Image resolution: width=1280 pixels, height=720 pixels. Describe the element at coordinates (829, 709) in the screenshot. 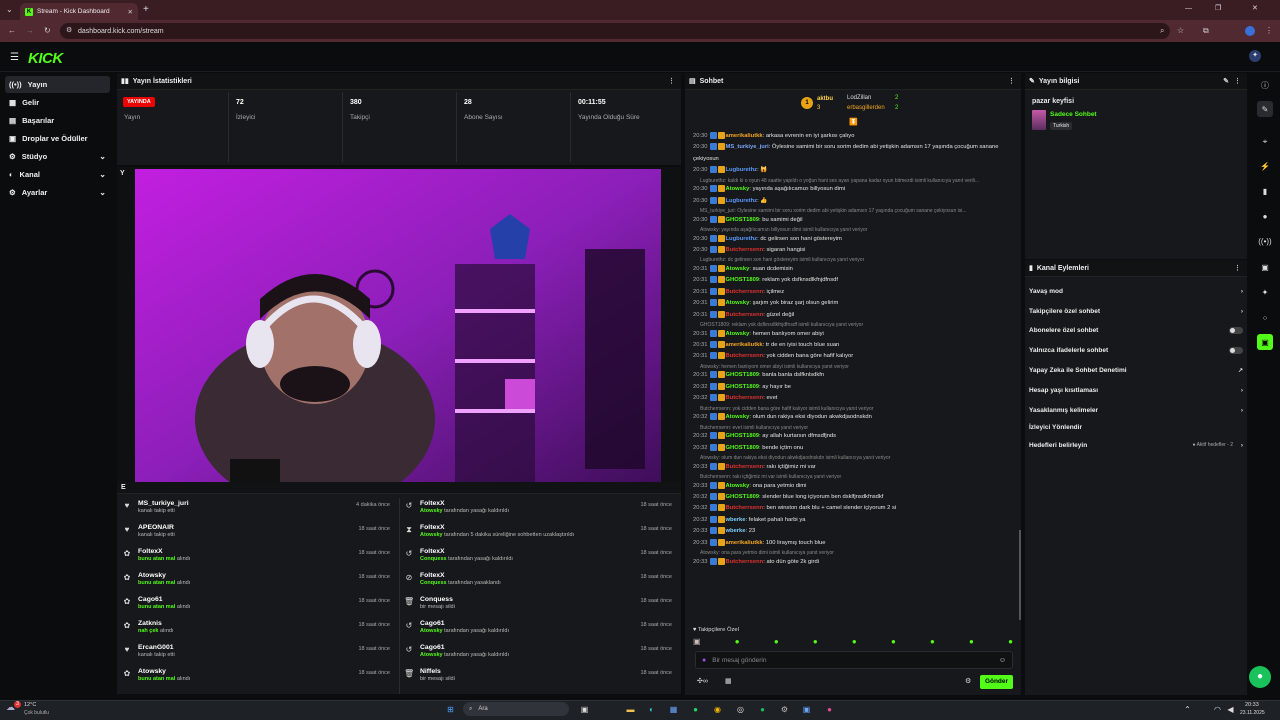

I see `app-icon-2: ●` at that location.